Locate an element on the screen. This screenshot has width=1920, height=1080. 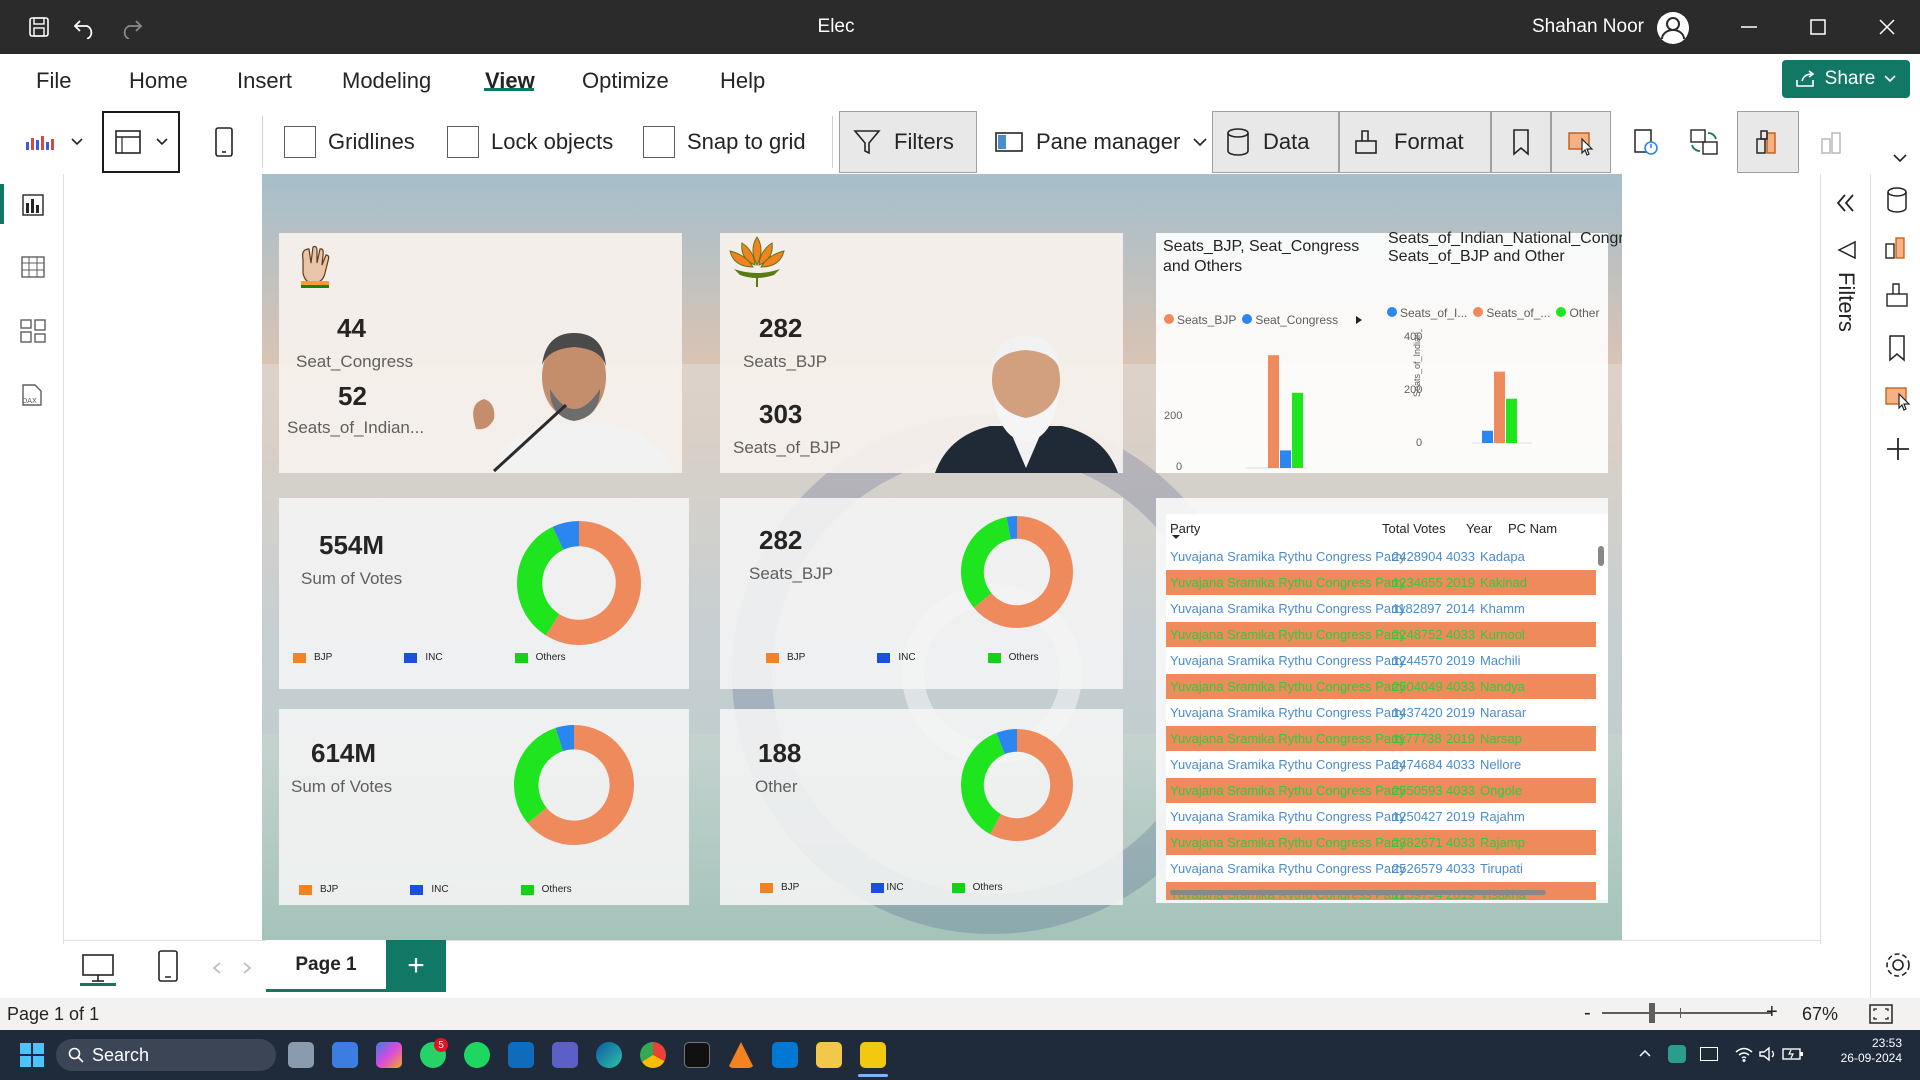
add-page-button: + is located at coordinates (416, 966).